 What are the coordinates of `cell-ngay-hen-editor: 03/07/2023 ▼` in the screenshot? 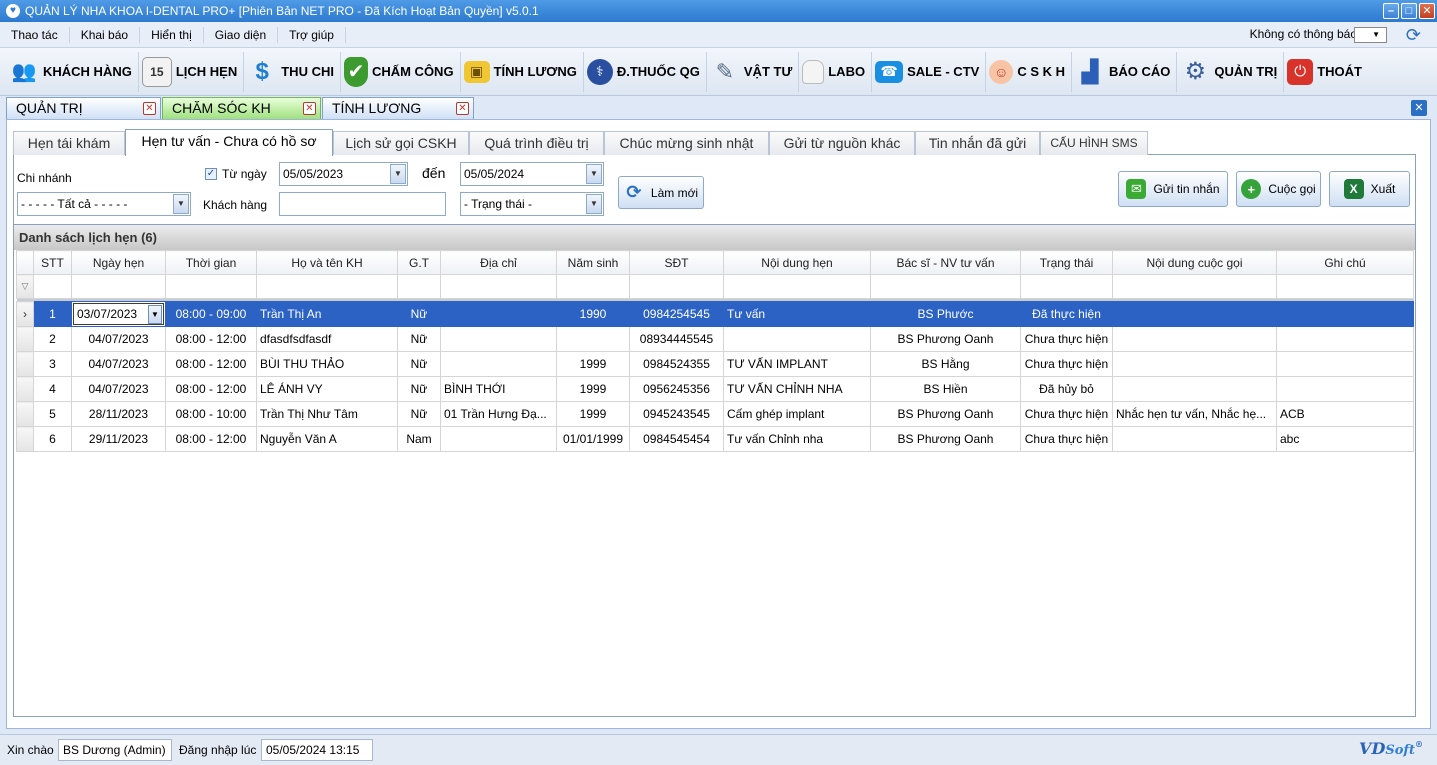 It's located at (118, 314).